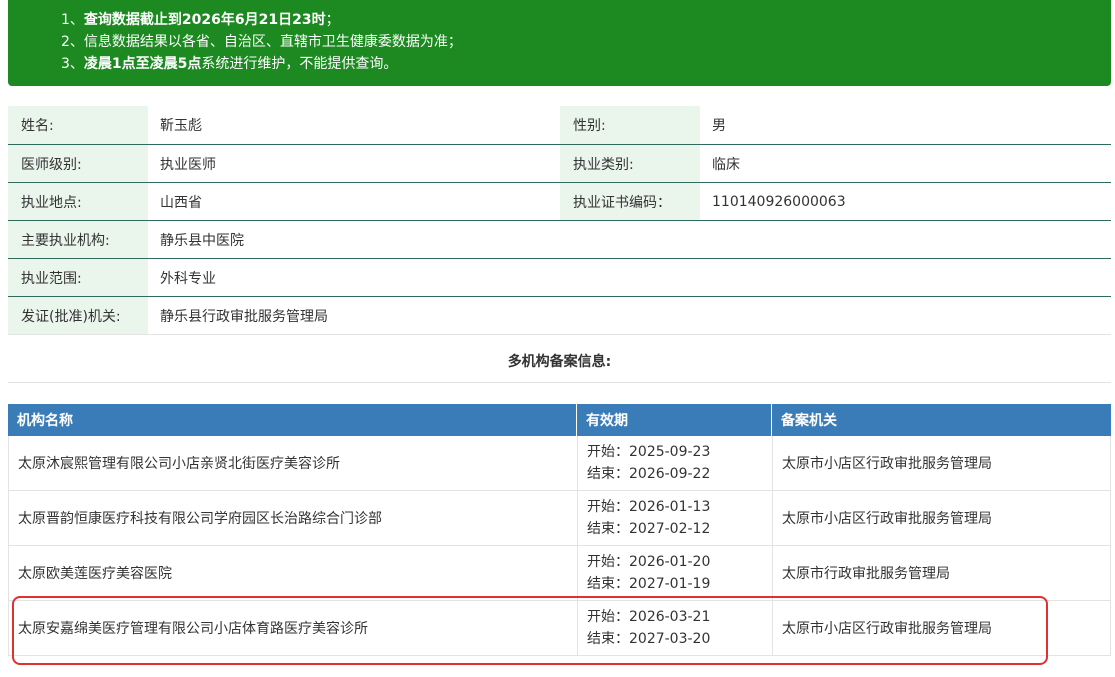 Image resolution: width=1115 pixels, height=677 pixels. What do you see at coordinates (181, 126) in the screenshot?
I see `name-value: 靳玉彪` at bounding box center [181, 126].